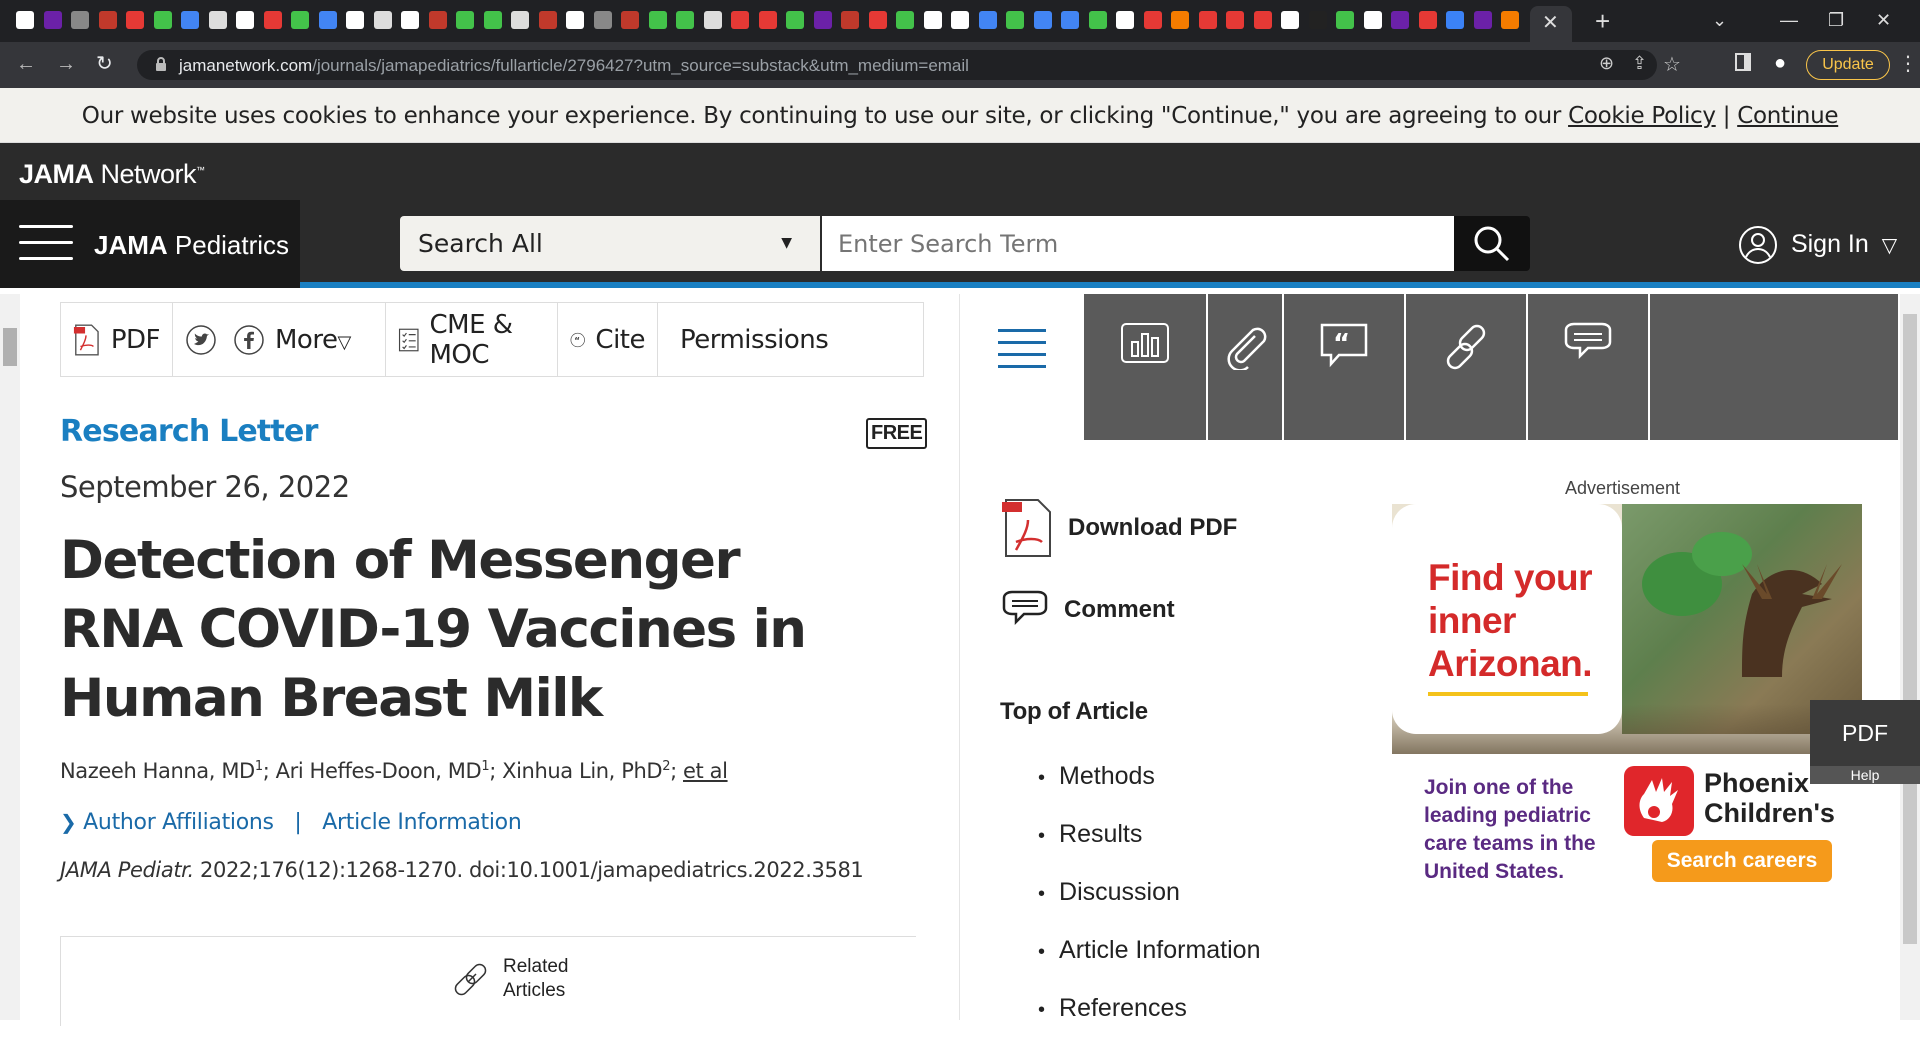 The height and width of the screenshot is (1038, 1920). What do you see at coordinates (313, 340) in the screenshot?
I see `more-button: More▽` at bounding box center [313, 340].